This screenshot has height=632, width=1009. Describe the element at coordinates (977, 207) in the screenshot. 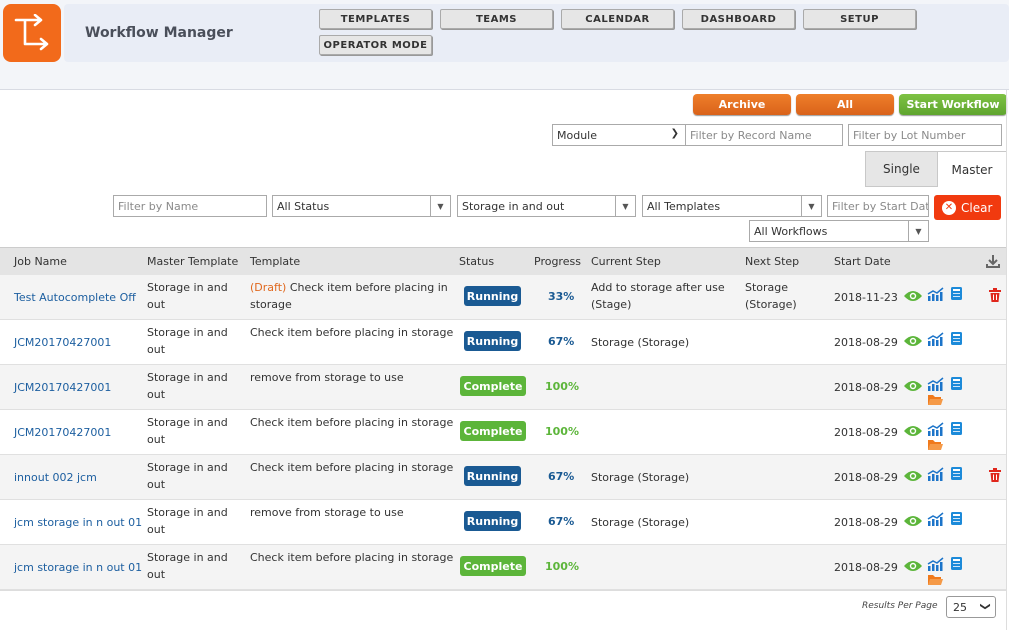

I see `clear-button-label: Clear` at that location.